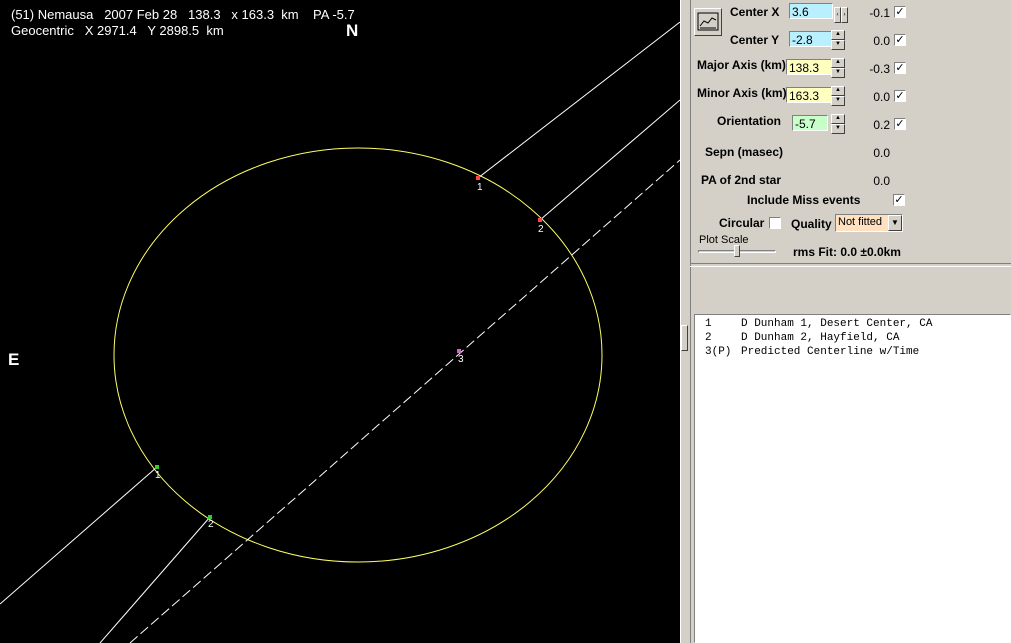 The width and height of the screenshot is (1011, 643). I want to click on chord-label-center-3: 3, so click(461, 359).